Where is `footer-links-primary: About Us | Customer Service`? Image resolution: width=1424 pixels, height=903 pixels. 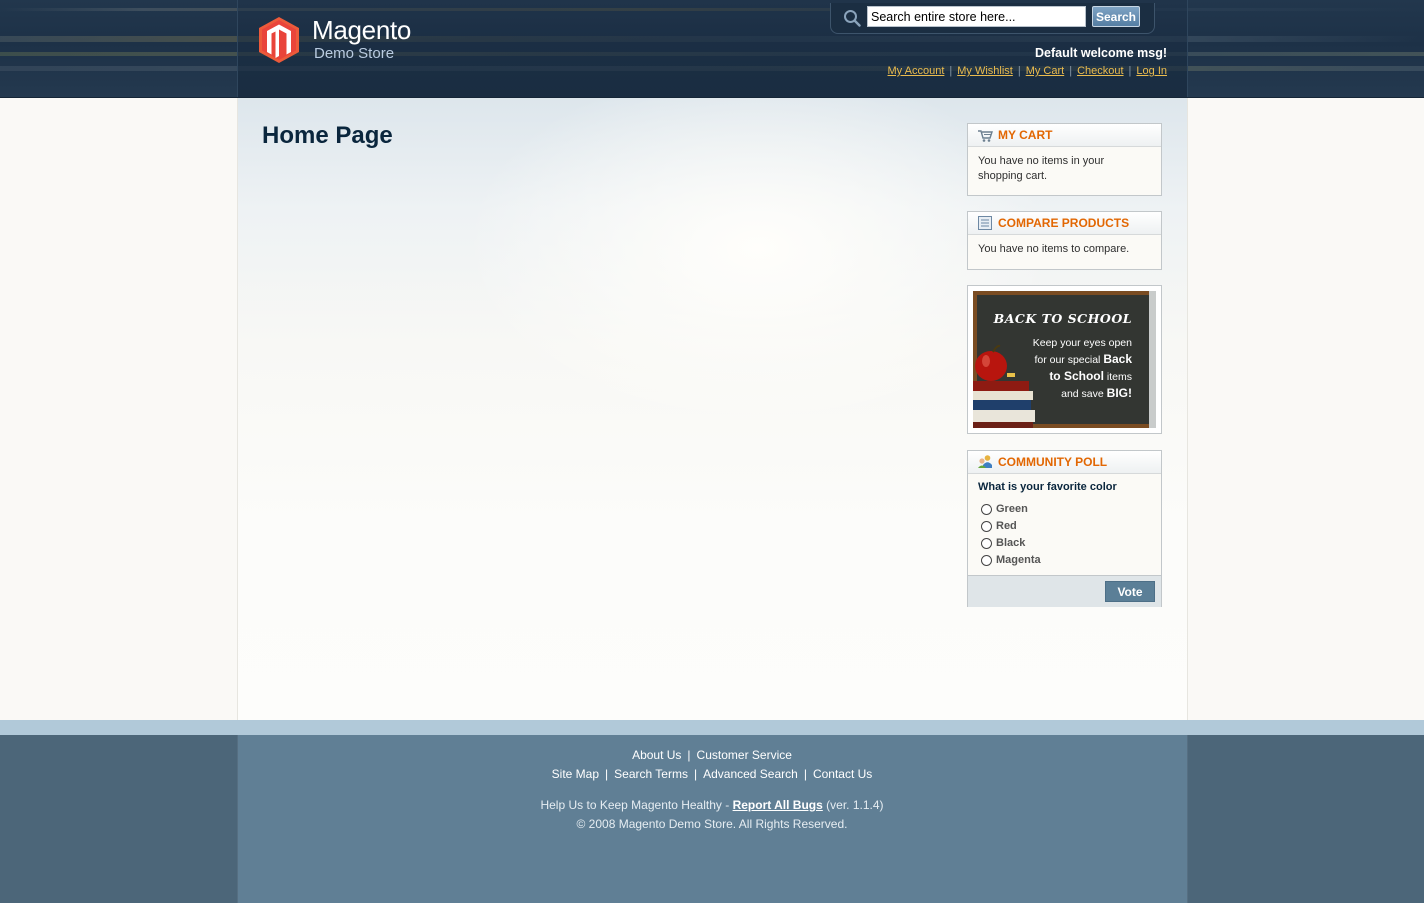 footer-links-primary: About Us | Customer Service is located at coordinates (712, 755).